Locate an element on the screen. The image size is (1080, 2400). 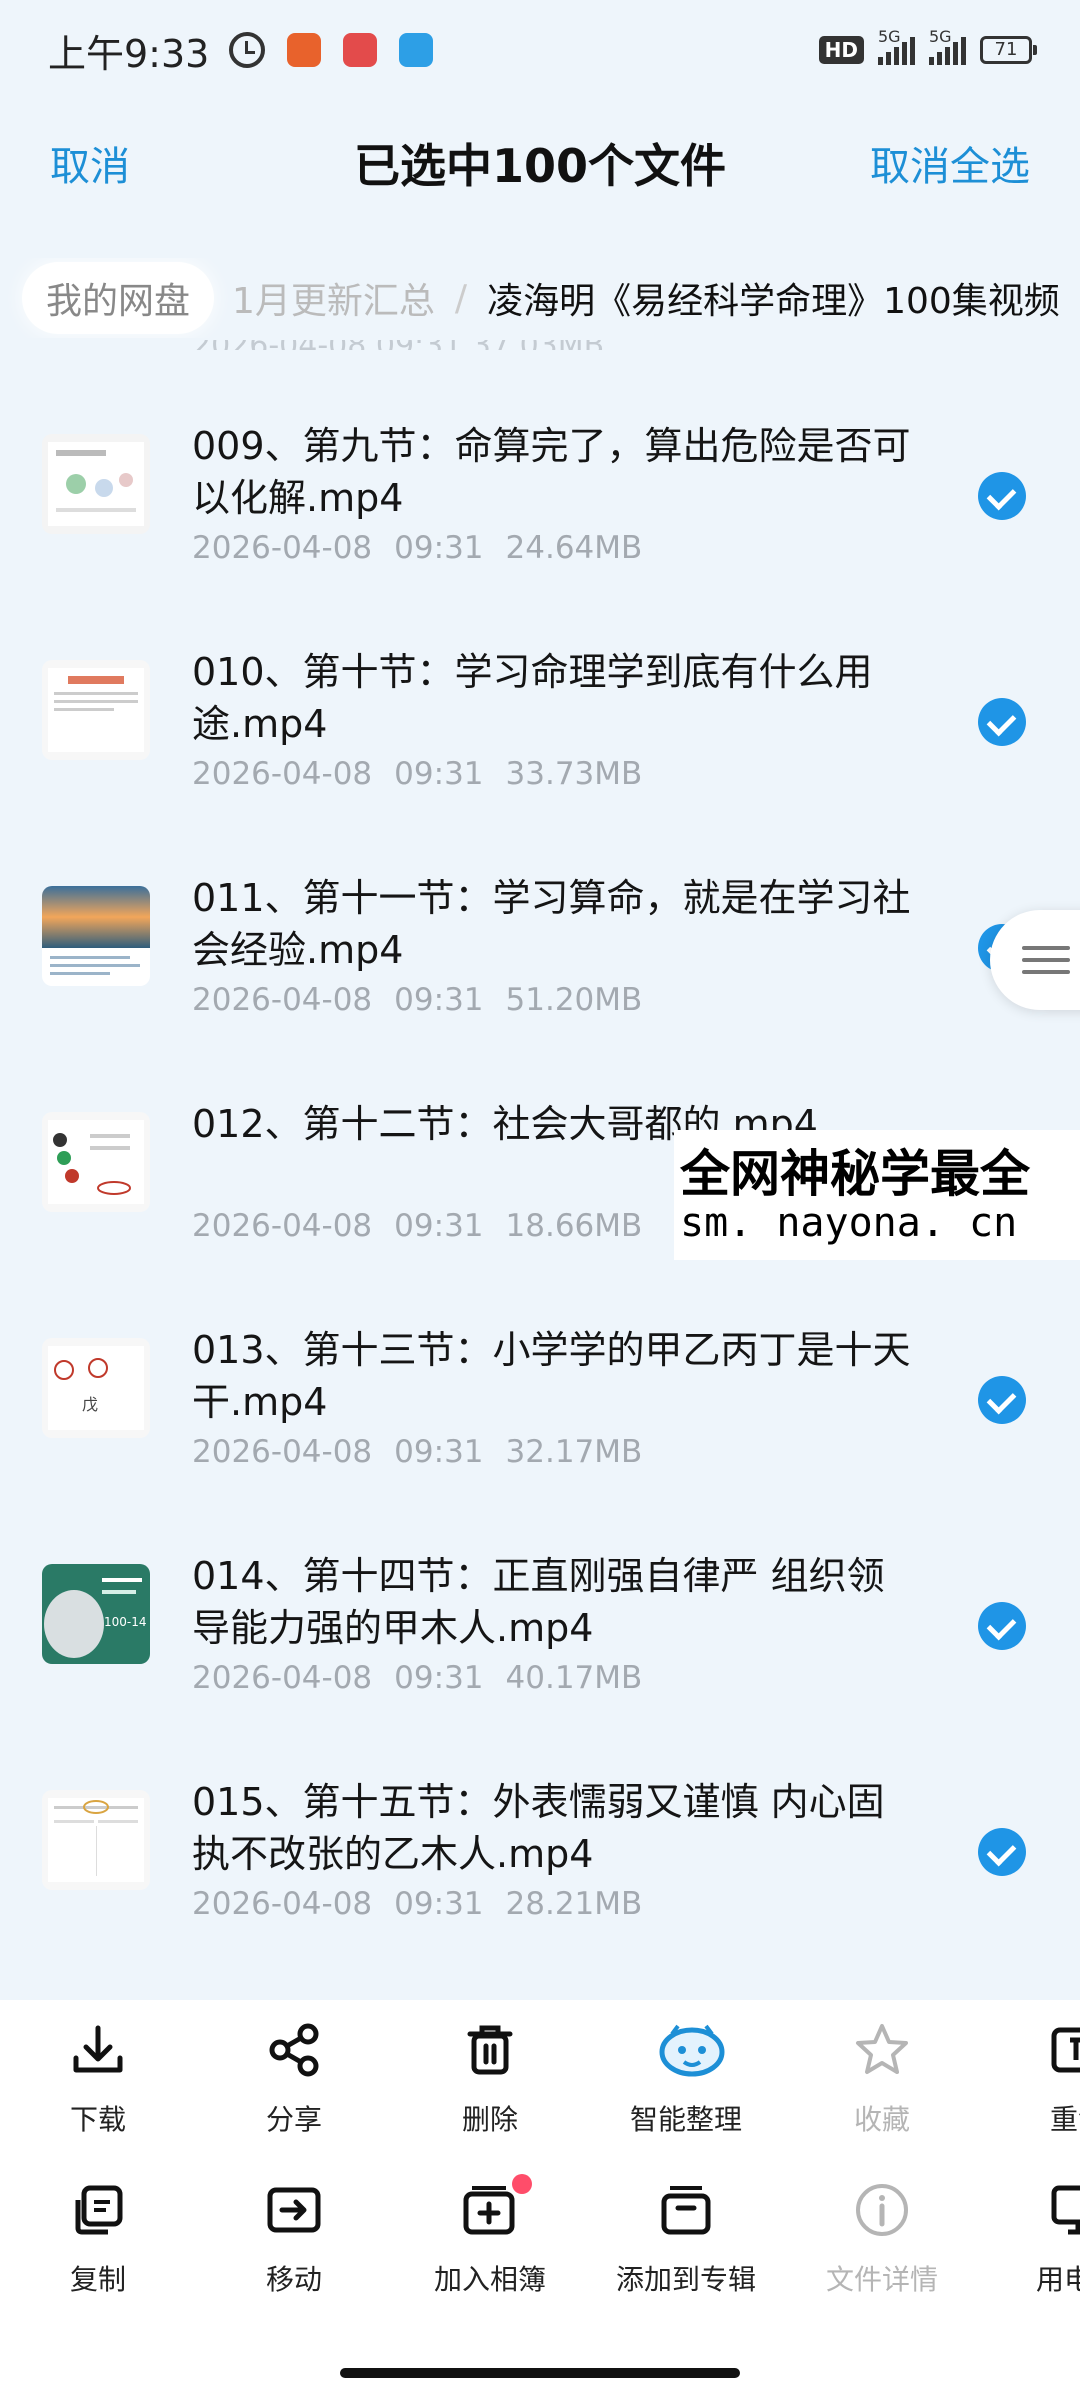
action-label: 移动 is located at coordinates (293, 2279).